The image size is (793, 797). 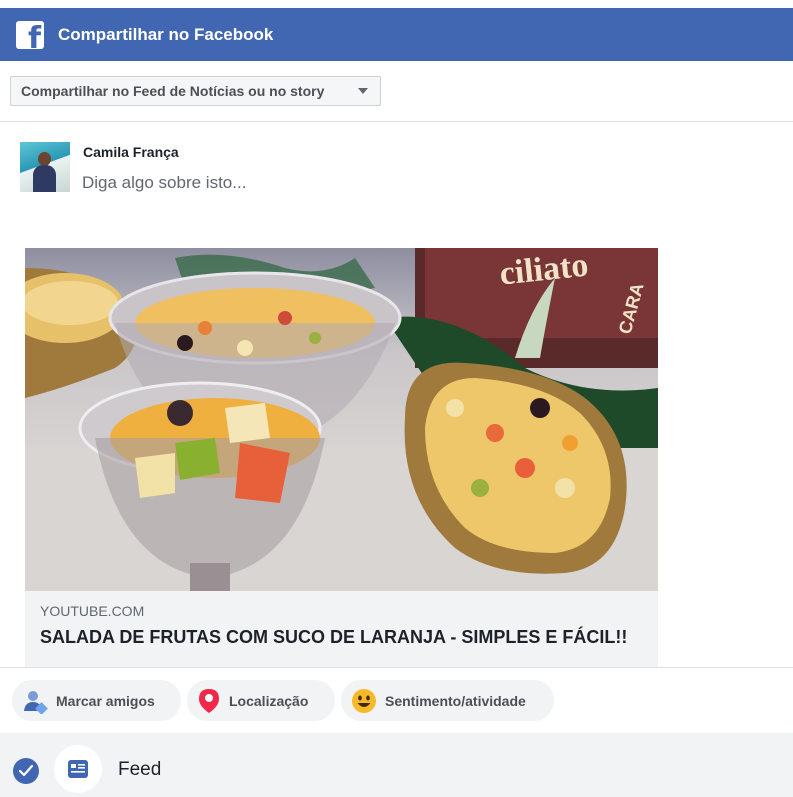 What do you see at coordinates (166, 34) in the screenshot?
I see `dialog-title: Compartilhar no Facebook` at bounding box center [166, 34].